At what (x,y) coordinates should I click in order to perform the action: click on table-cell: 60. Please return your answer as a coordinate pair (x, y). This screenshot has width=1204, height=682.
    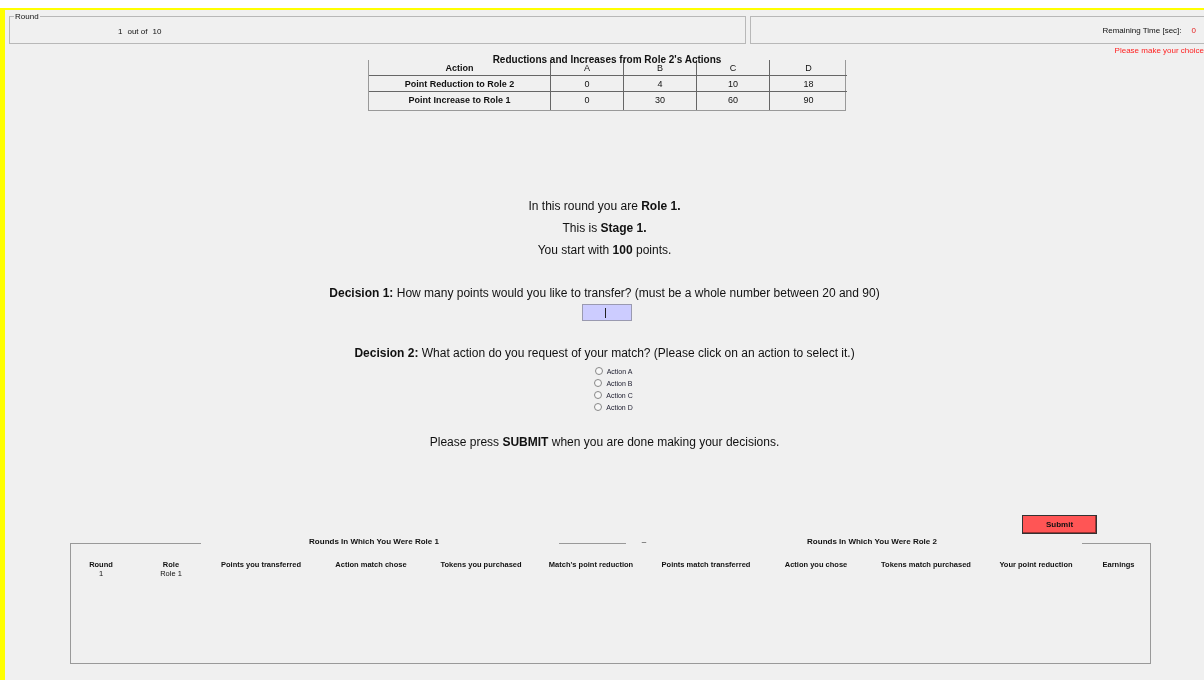
    Looking at the image, I should click on (733, 101).